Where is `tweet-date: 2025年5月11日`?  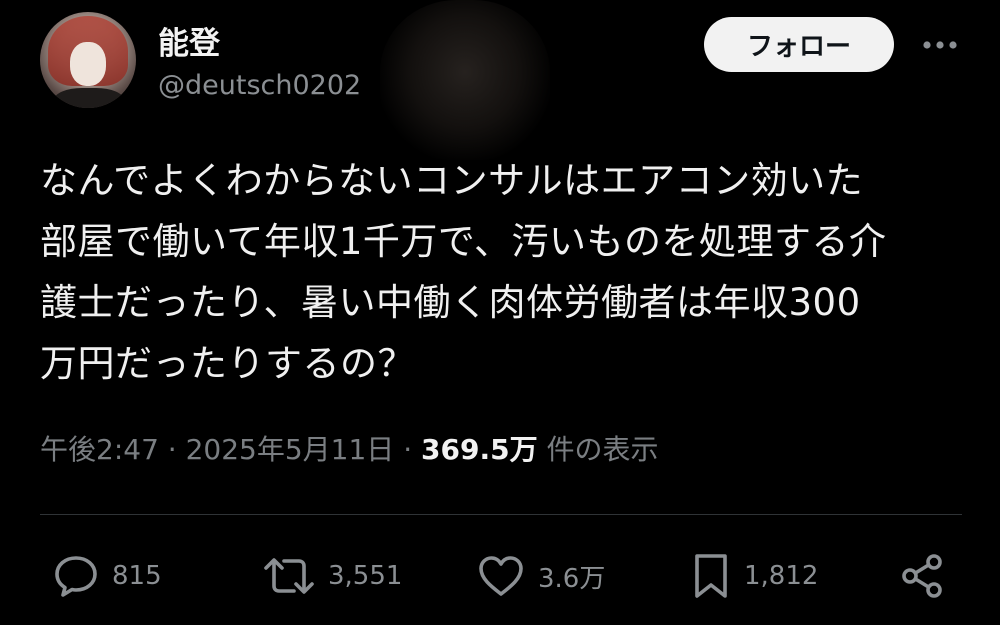
tweet-date: 2025年5月11日 is located at coordinates (290, 449).